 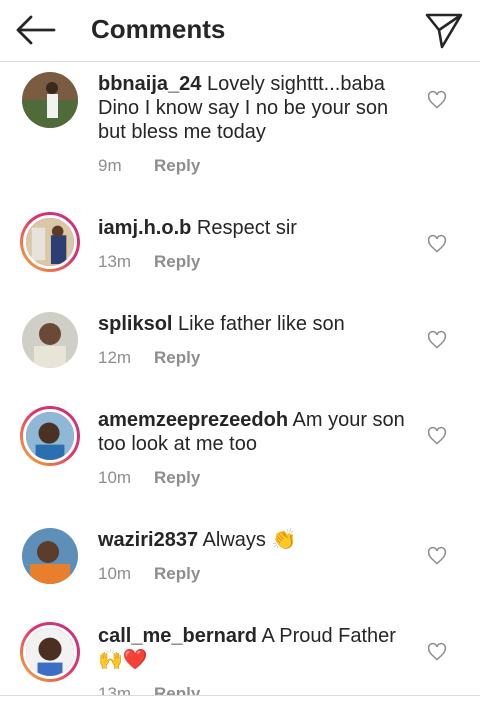 I want to click on arrow-left-icon, so click(x=36, y=30).